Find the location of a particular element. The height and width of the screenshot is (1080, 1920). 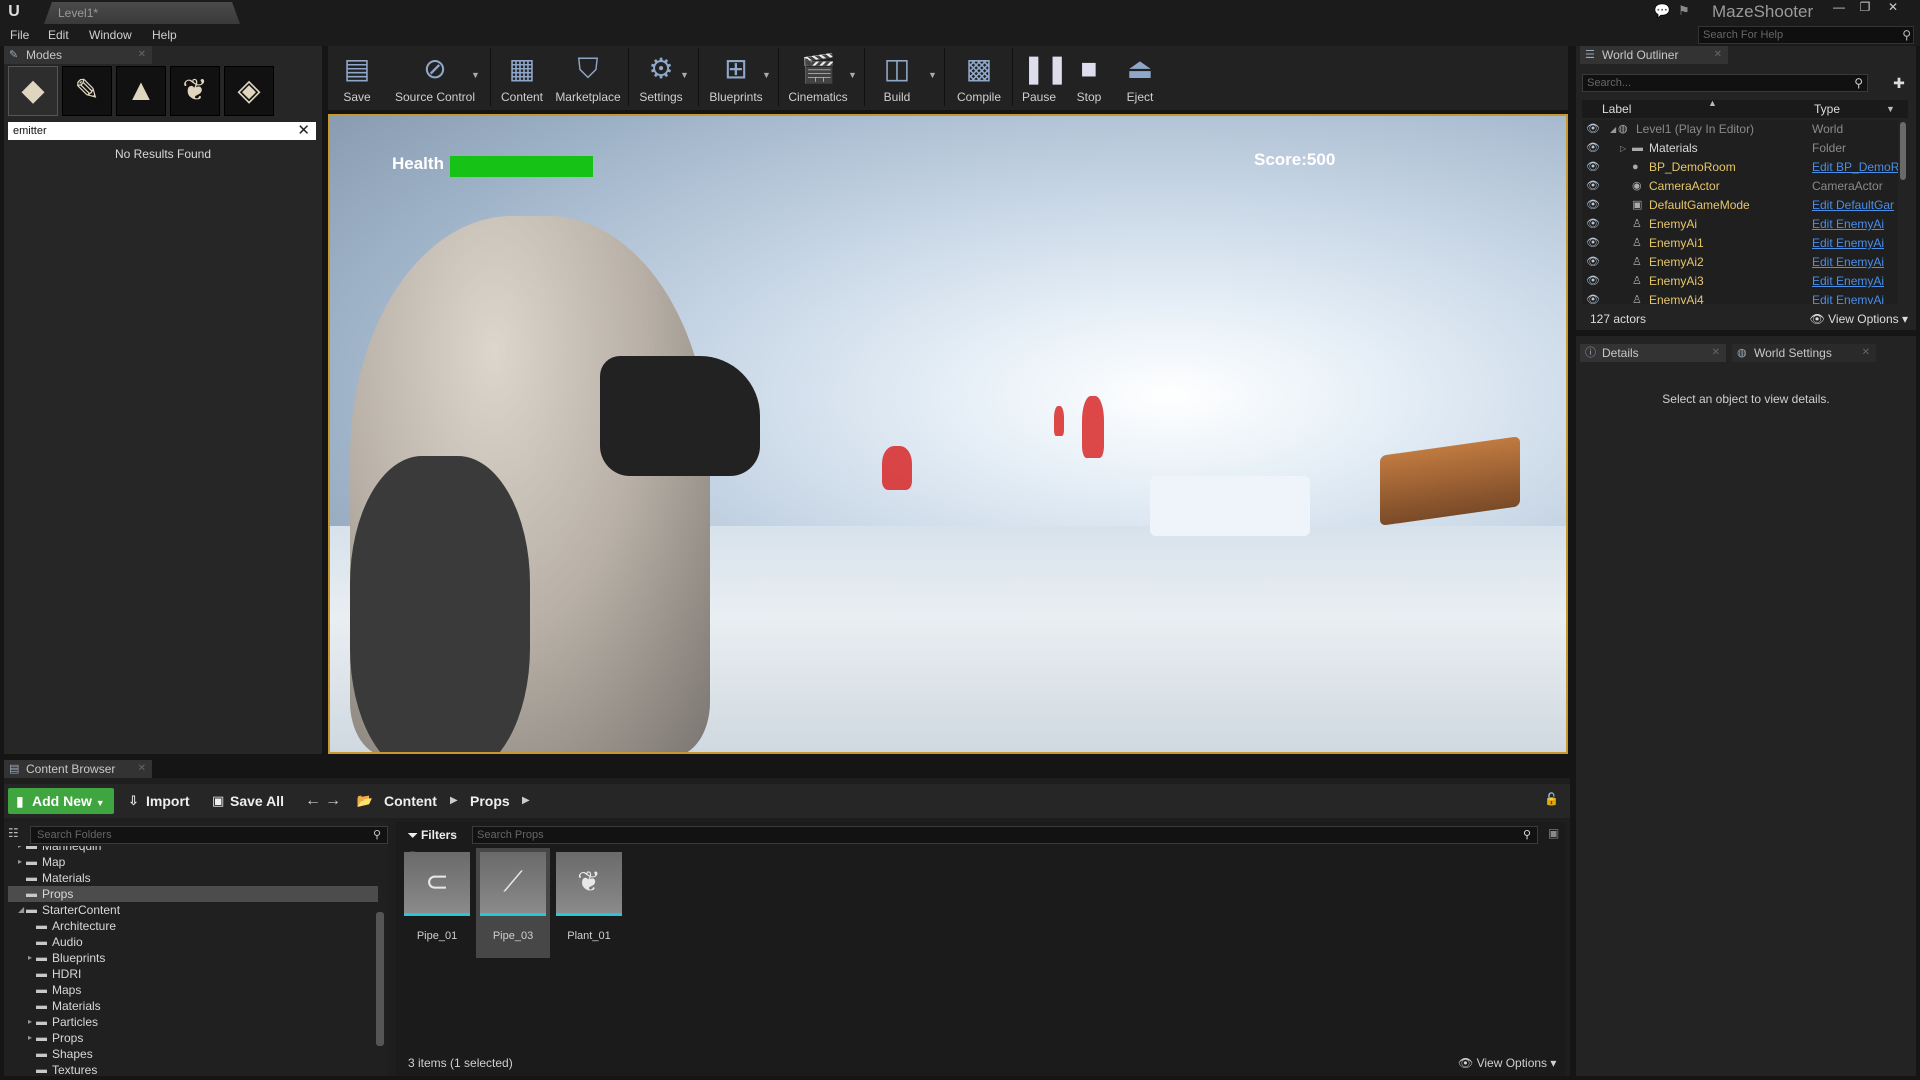

foliage-mode-icon: ❦ is located at coordinates (195, 91).